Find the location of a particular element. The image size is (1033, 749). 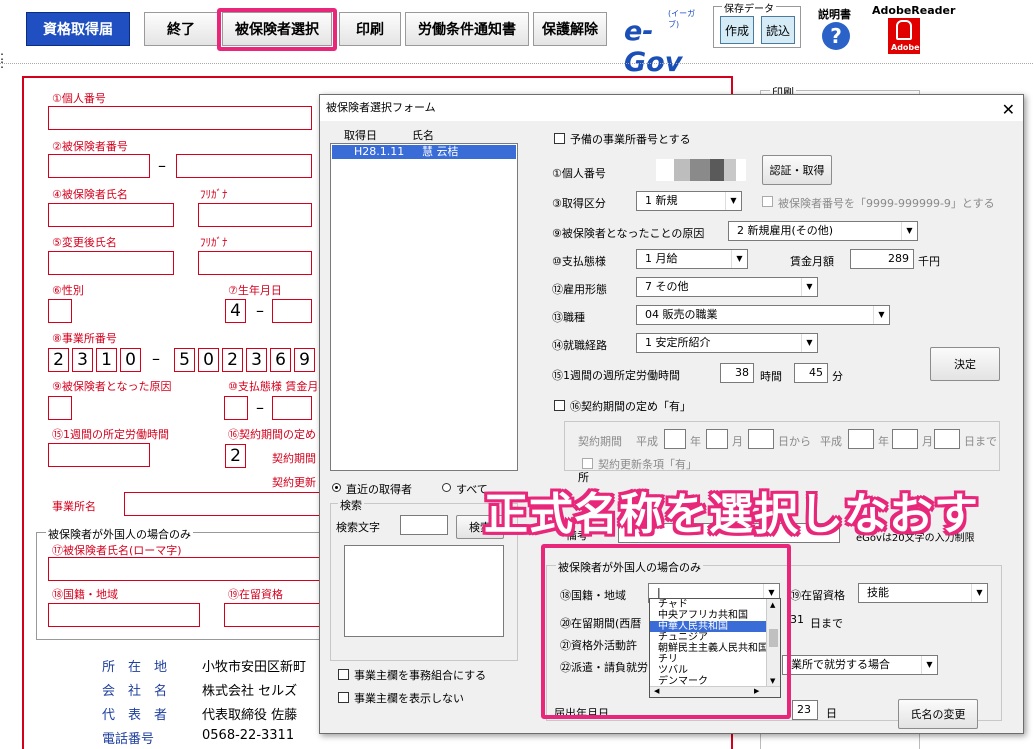

wage-label: 賃金月額 is located at coordinates (812, 261).